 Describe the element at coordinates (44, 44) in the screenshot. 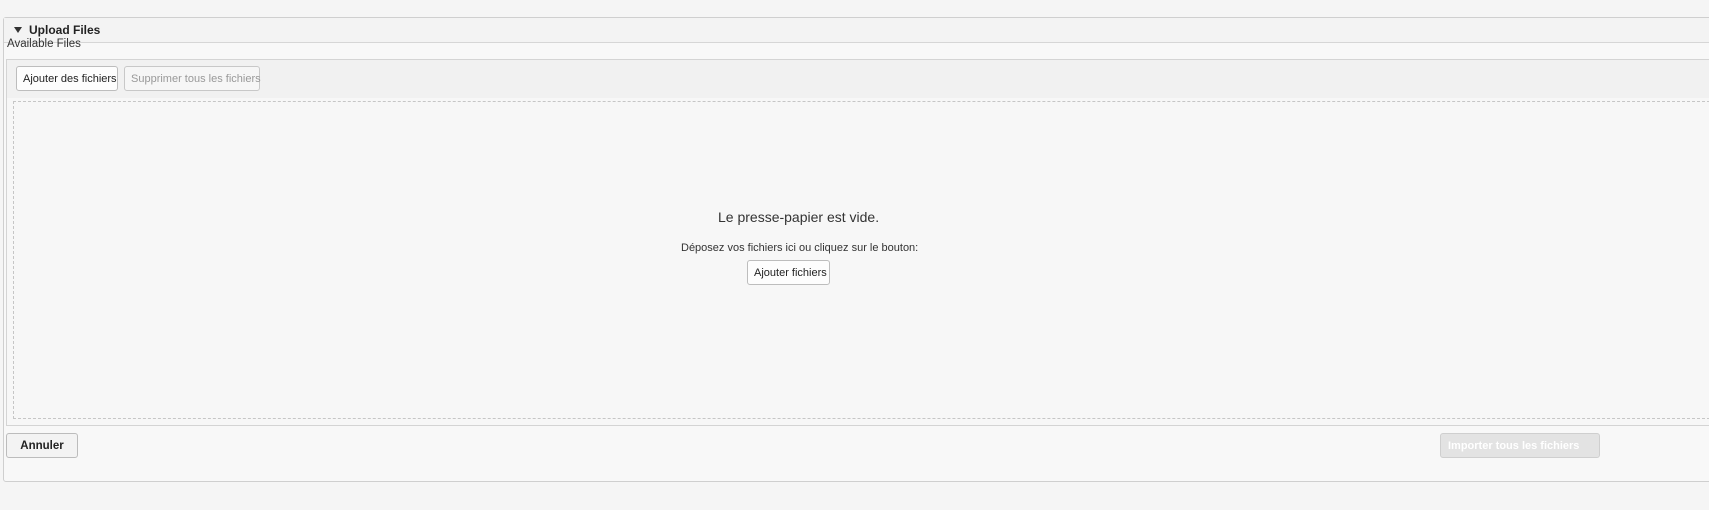

I see `available-files-label: Available Files` at that location.